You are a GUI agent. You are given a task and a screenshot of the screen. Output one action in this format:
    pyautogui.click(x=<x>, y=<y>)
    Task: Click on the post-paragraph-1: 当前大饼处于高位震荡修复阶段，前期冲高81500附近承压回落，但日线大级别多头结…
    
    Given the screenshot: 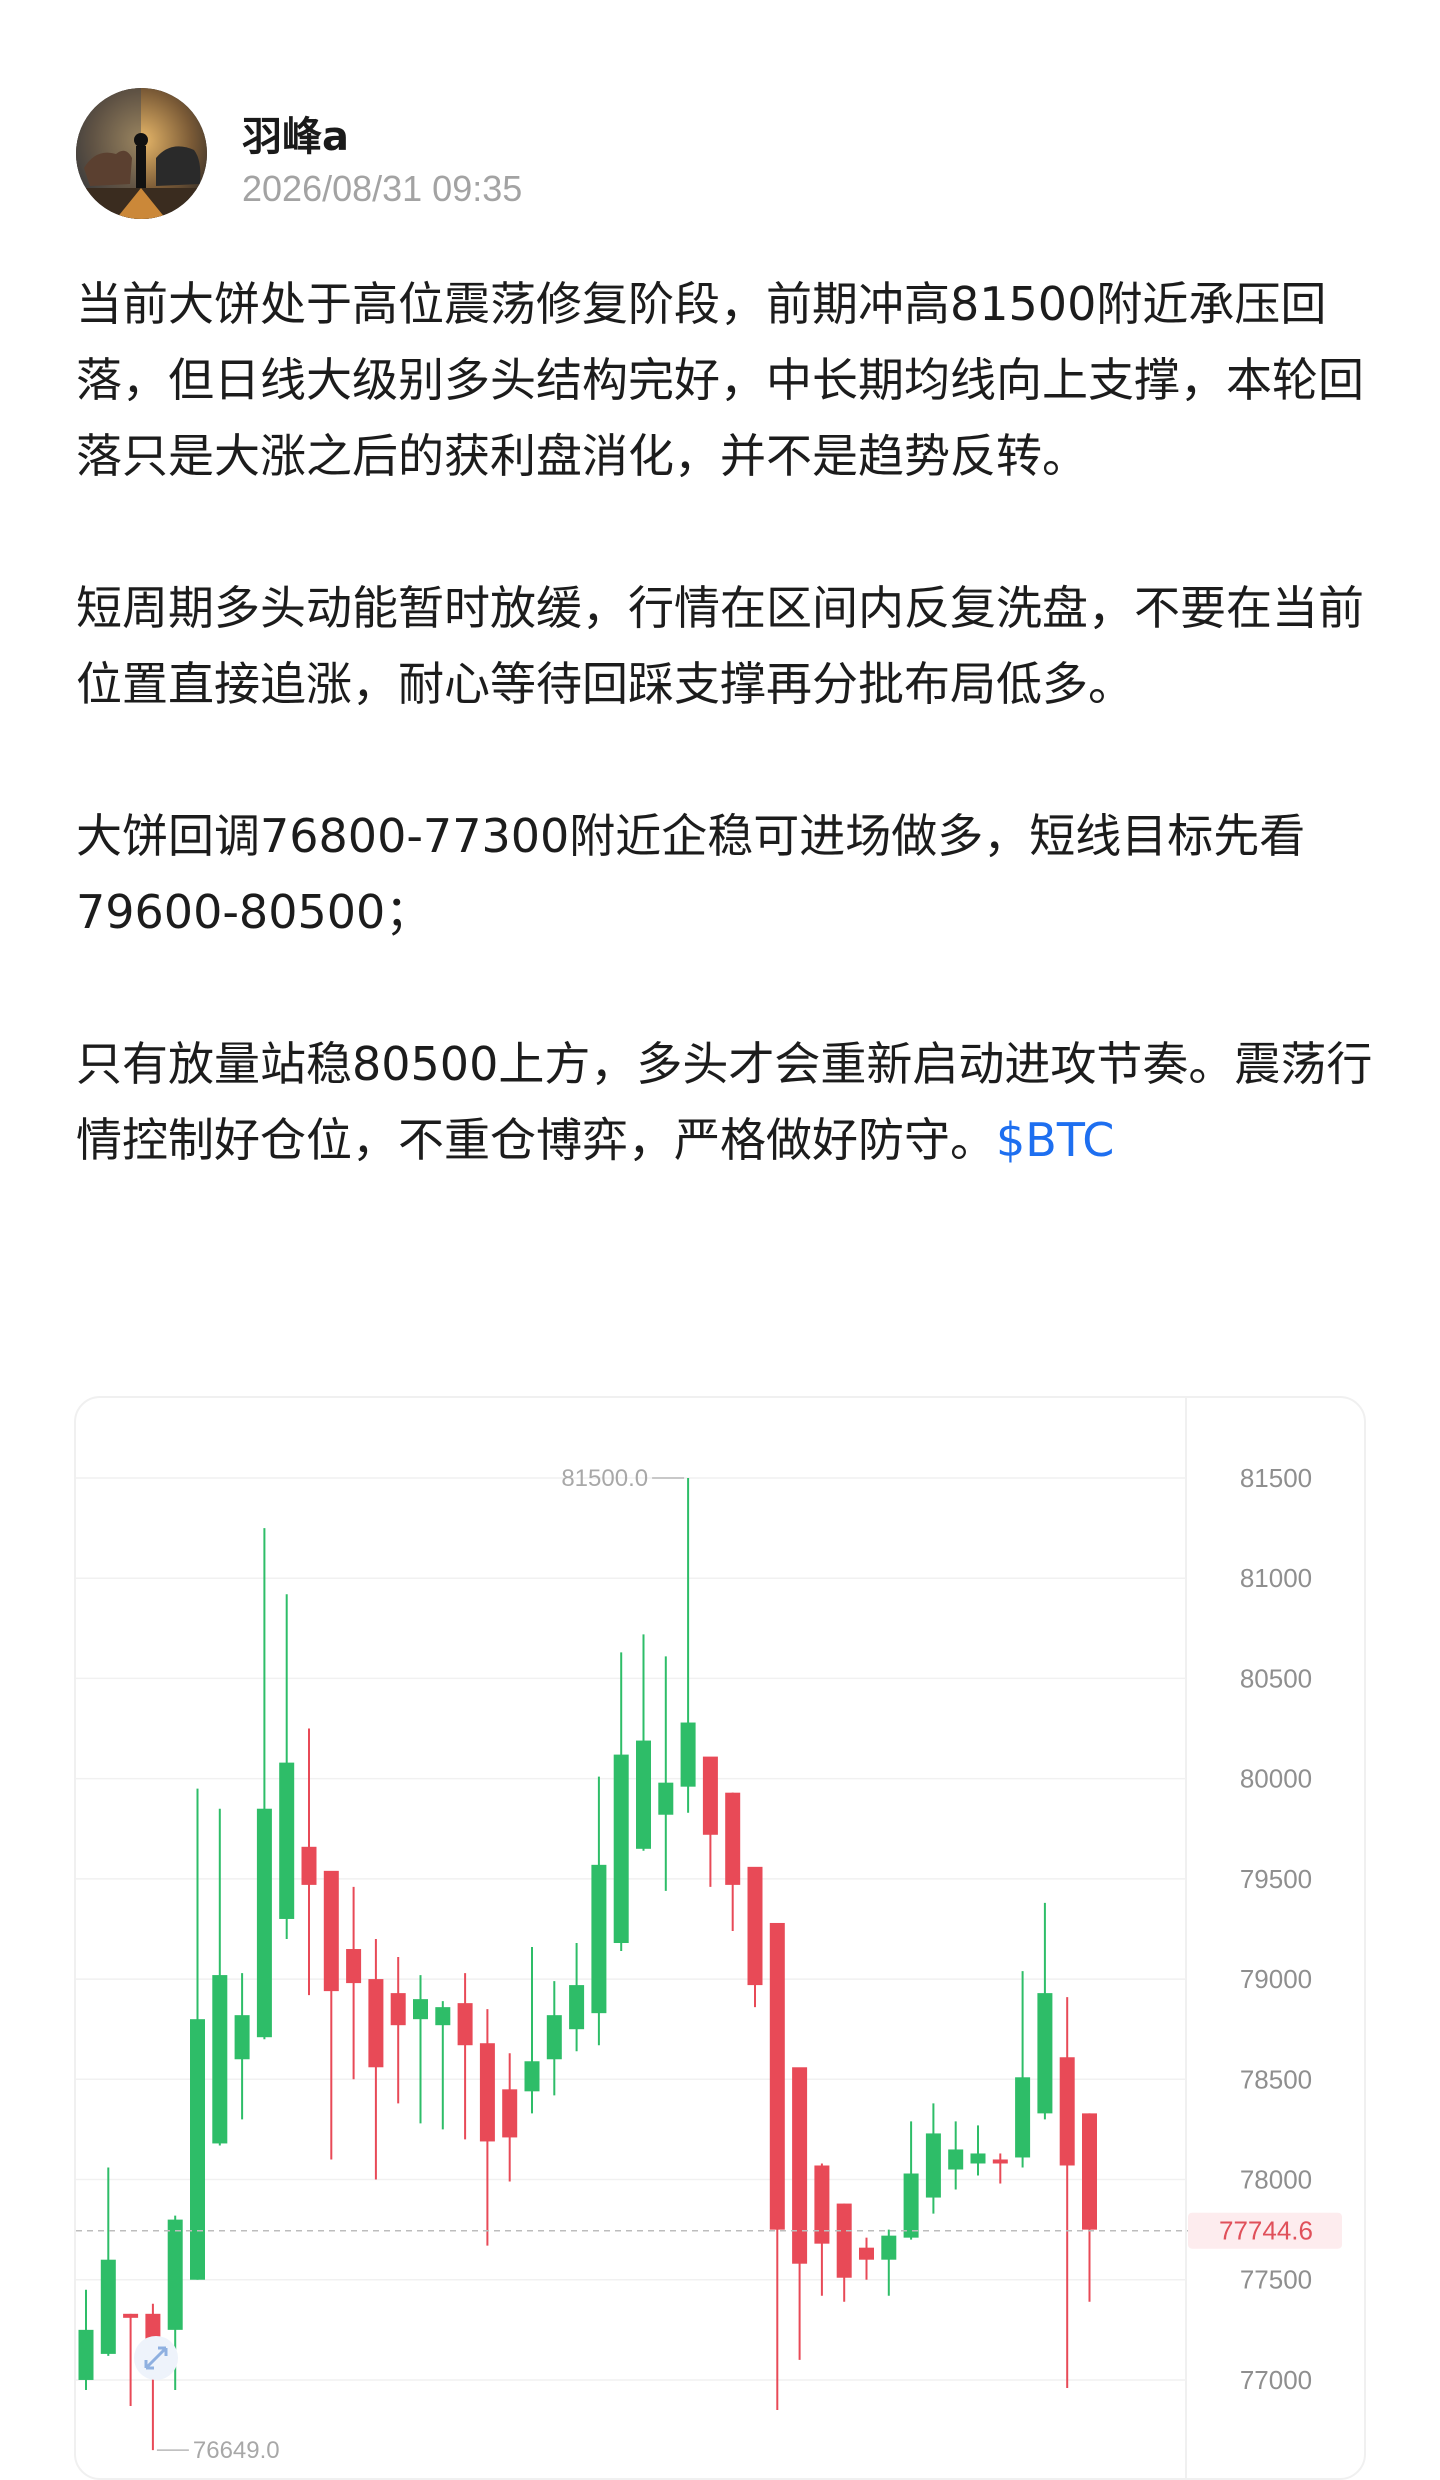 What is the action you would take?
    pyautogui.click(x=720, y=380)
    